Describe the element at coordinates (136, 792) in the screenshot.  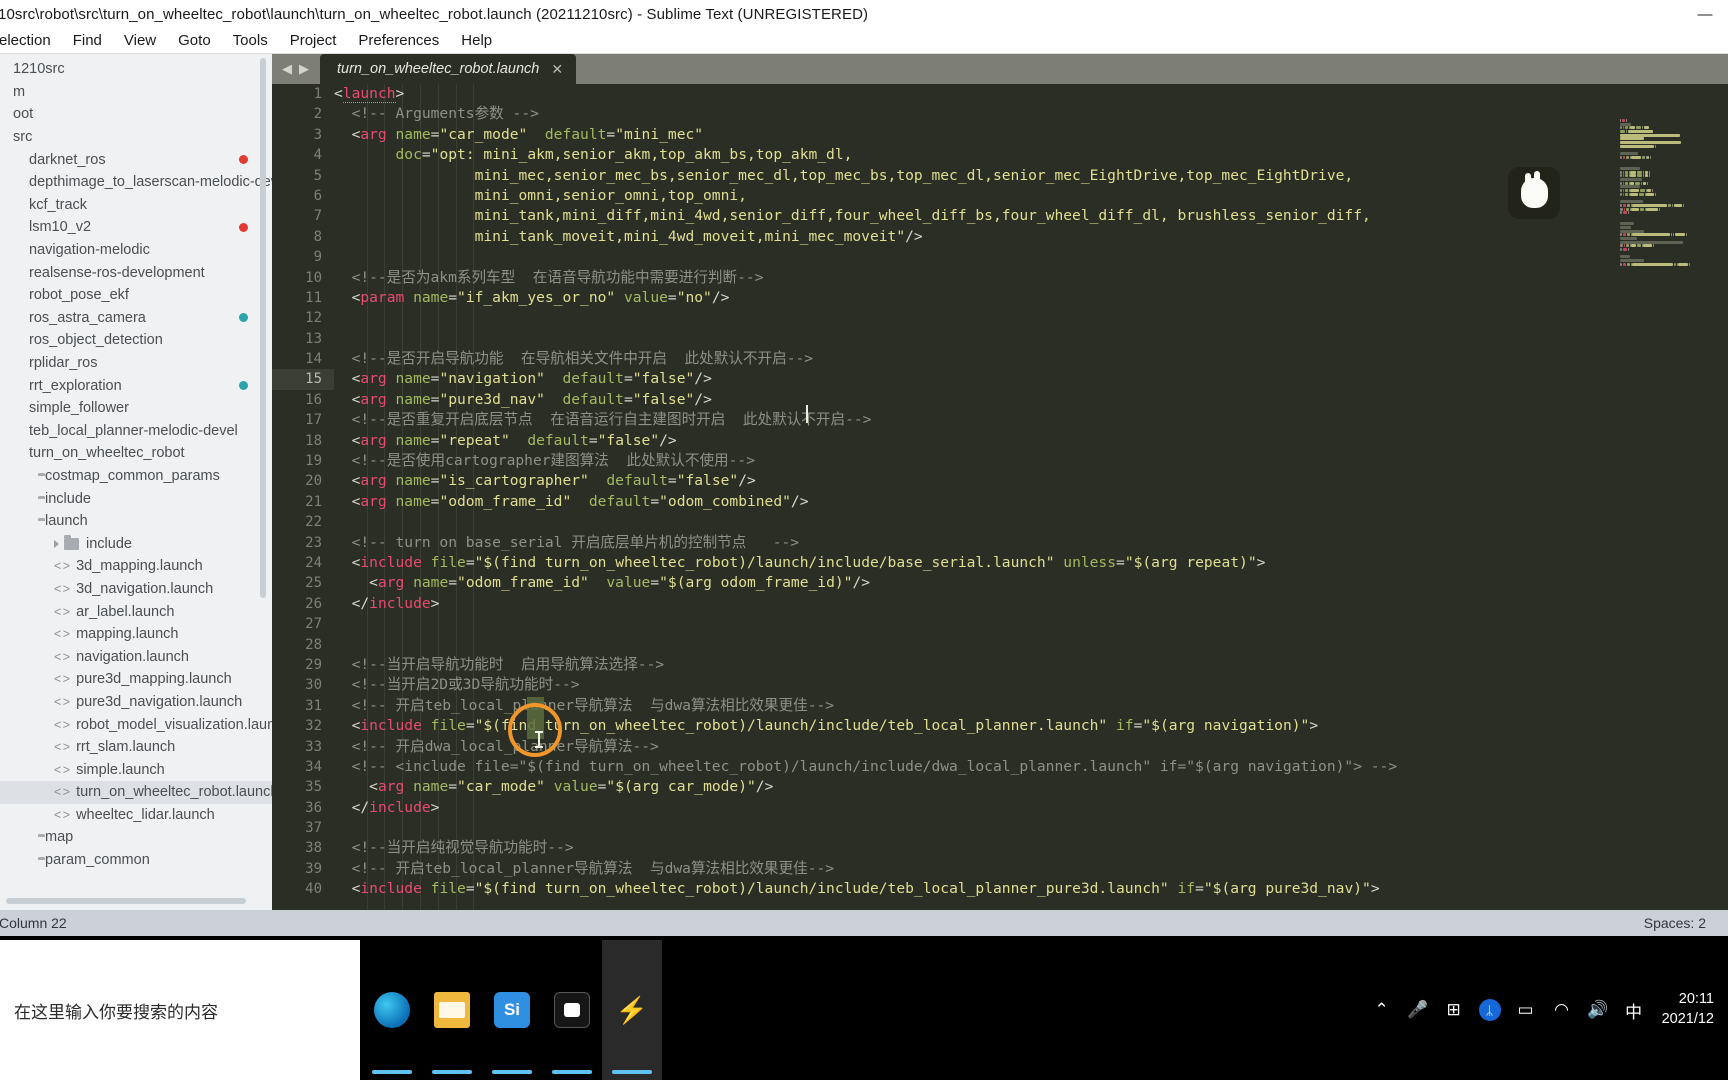
I see `sidebar-item-turn-on-wheeltec-robot-launch: < > turn_on_wheeltec_robot.launch` at that location.